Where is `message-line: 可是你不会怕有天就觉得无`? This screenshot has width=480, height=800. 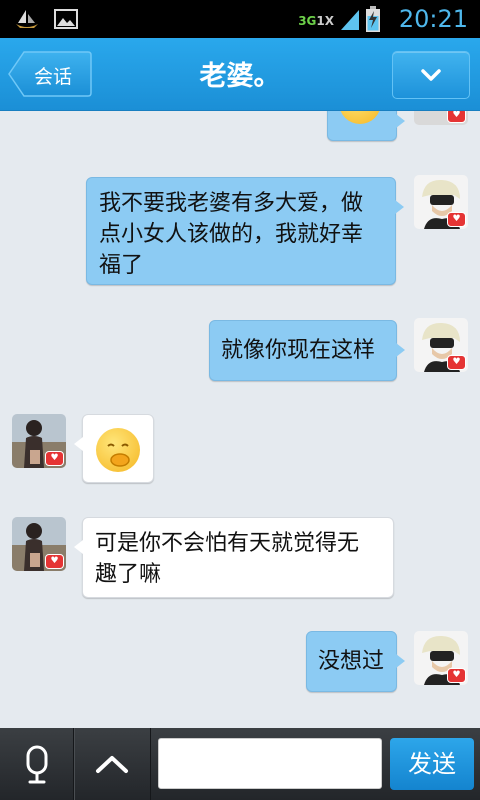
message-line: 可是你不会怕有天就觉得无 is located at coordinates (227, 543).